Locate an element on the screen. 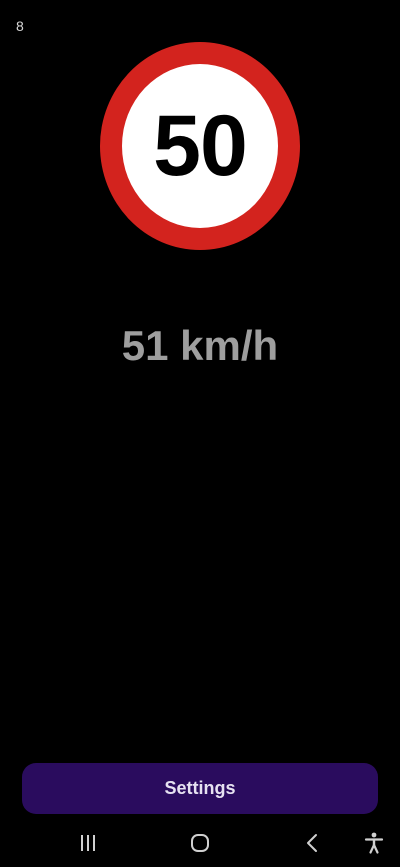  home-icon is located at coordinates (200, 842).